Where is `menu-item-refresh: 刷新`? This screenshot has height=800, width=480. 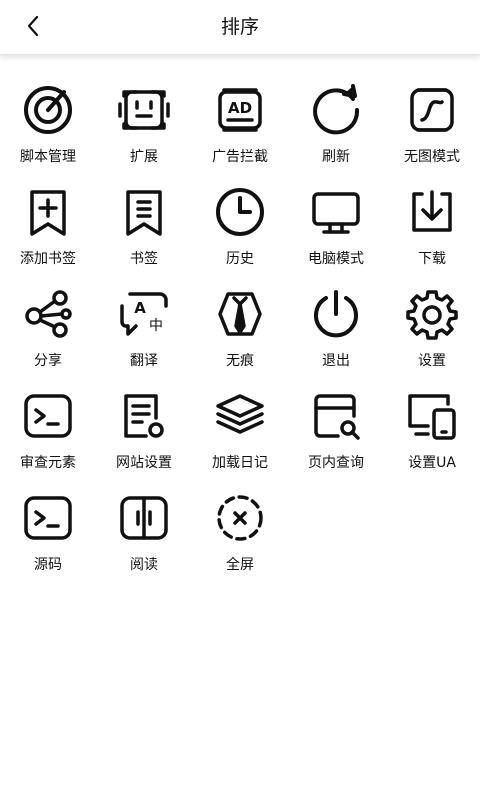
menu-item-refresh: 刷新 is located at coordinates (336, 129).